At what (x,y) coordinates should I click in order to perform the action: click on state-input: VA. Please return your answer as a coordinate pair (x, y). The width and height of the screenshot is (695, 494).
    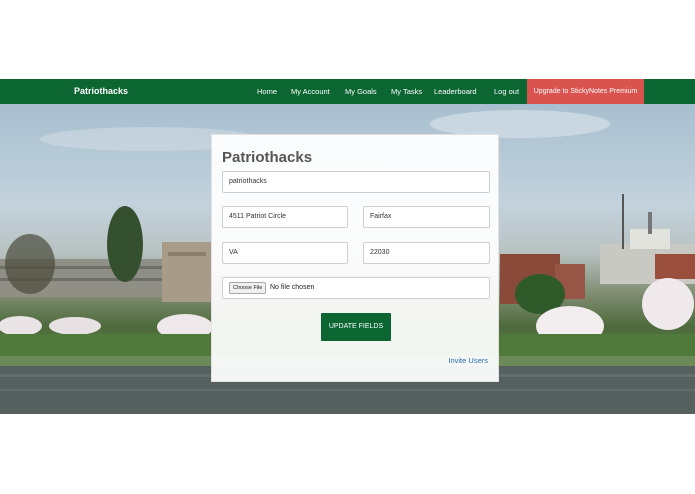
    Looking at the image, I should click on (285, 253).